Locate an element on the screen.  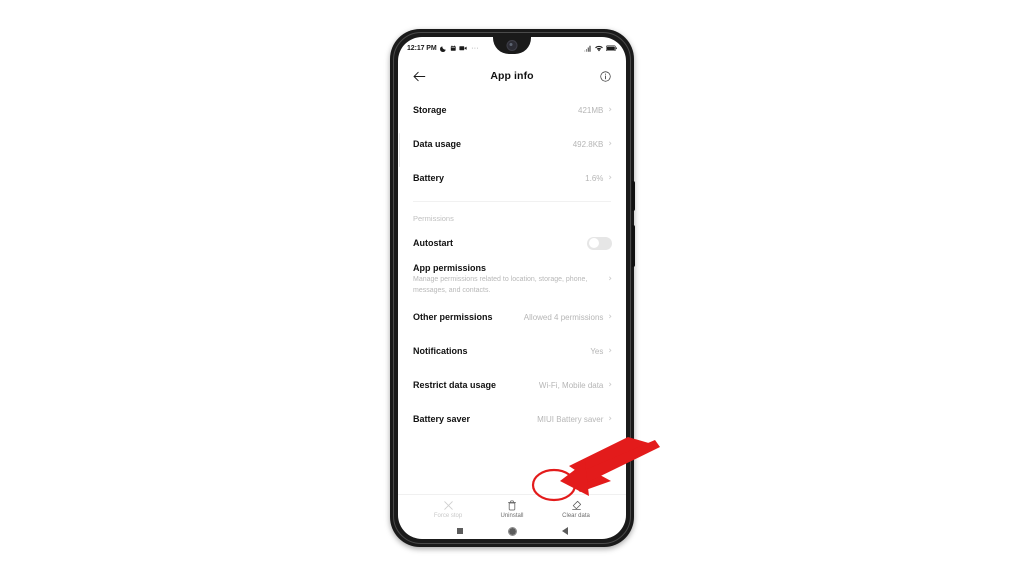
page-title: App info is located at coordinates (512, 76).